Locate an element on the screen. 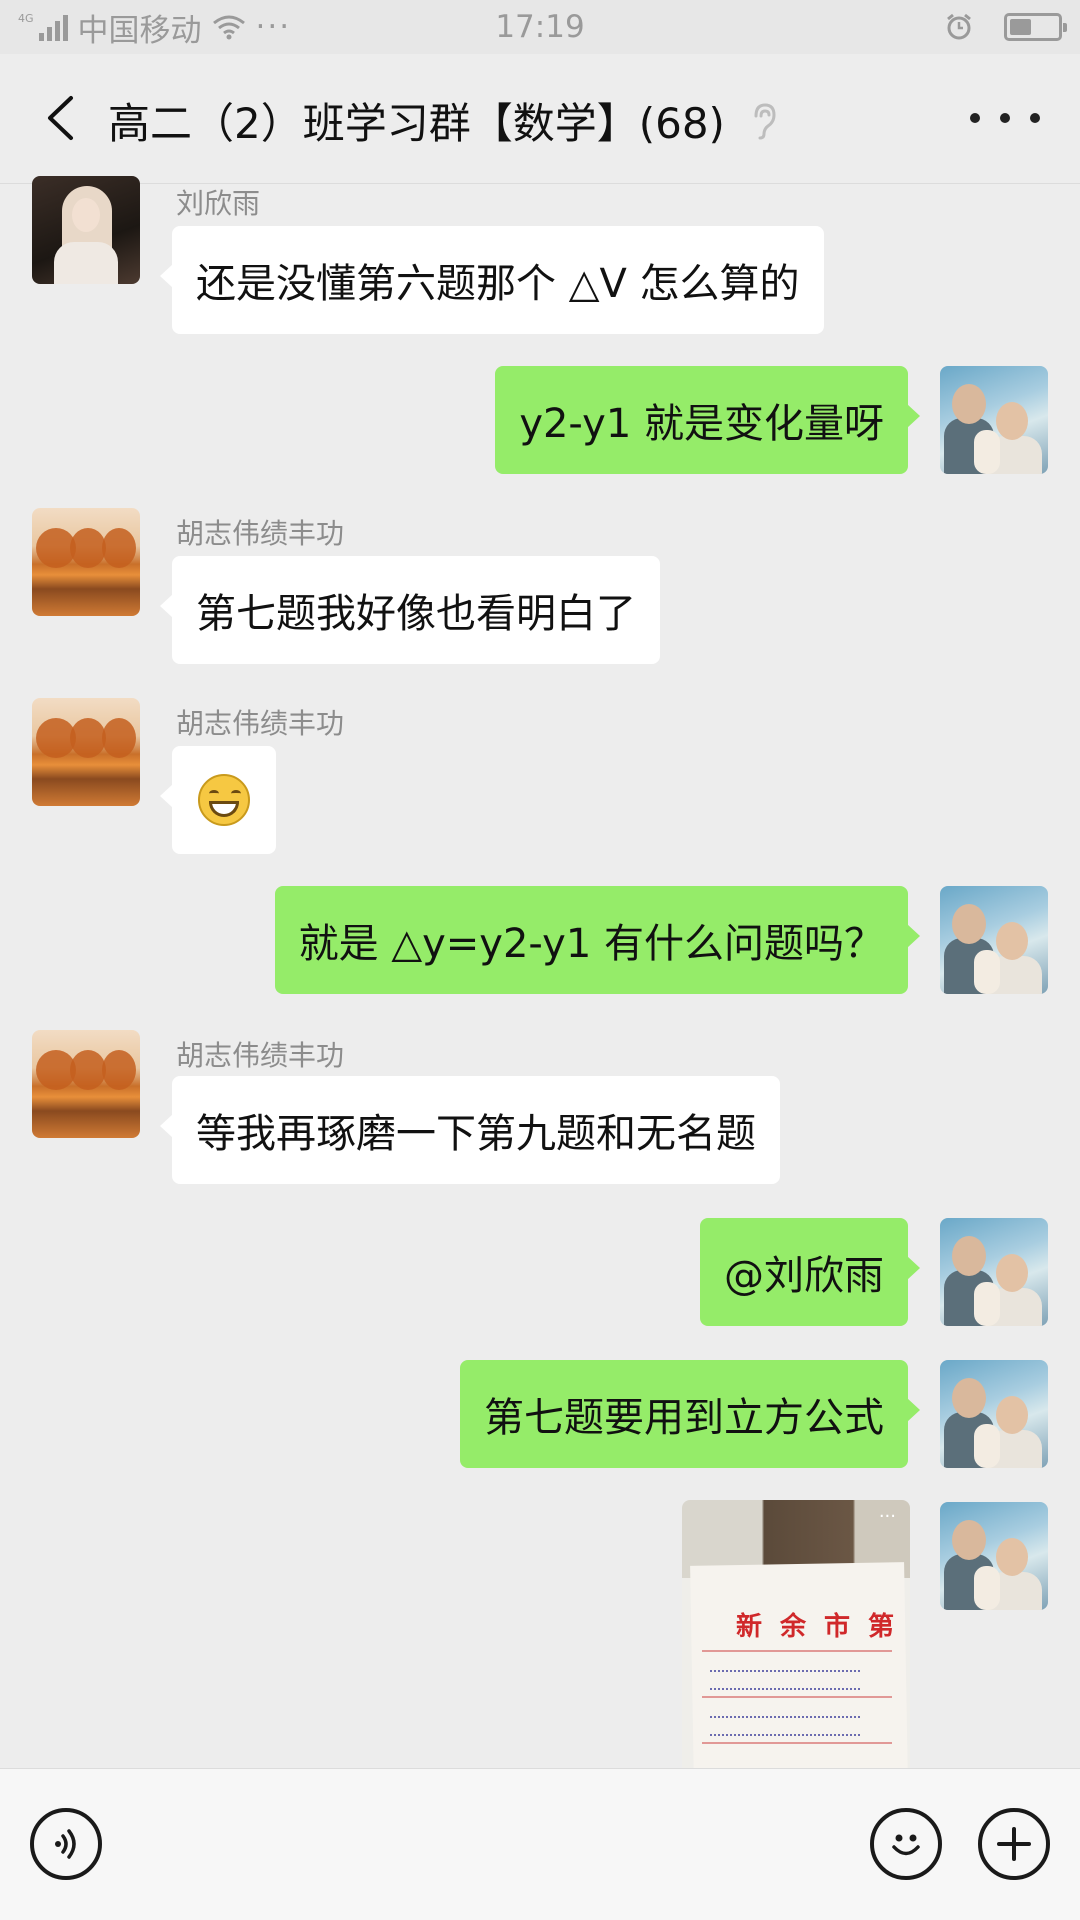 The width and height of the screenshot is (1080, 1920). image-message: 新余市第 ··· is located at coordinates (796, 1634).